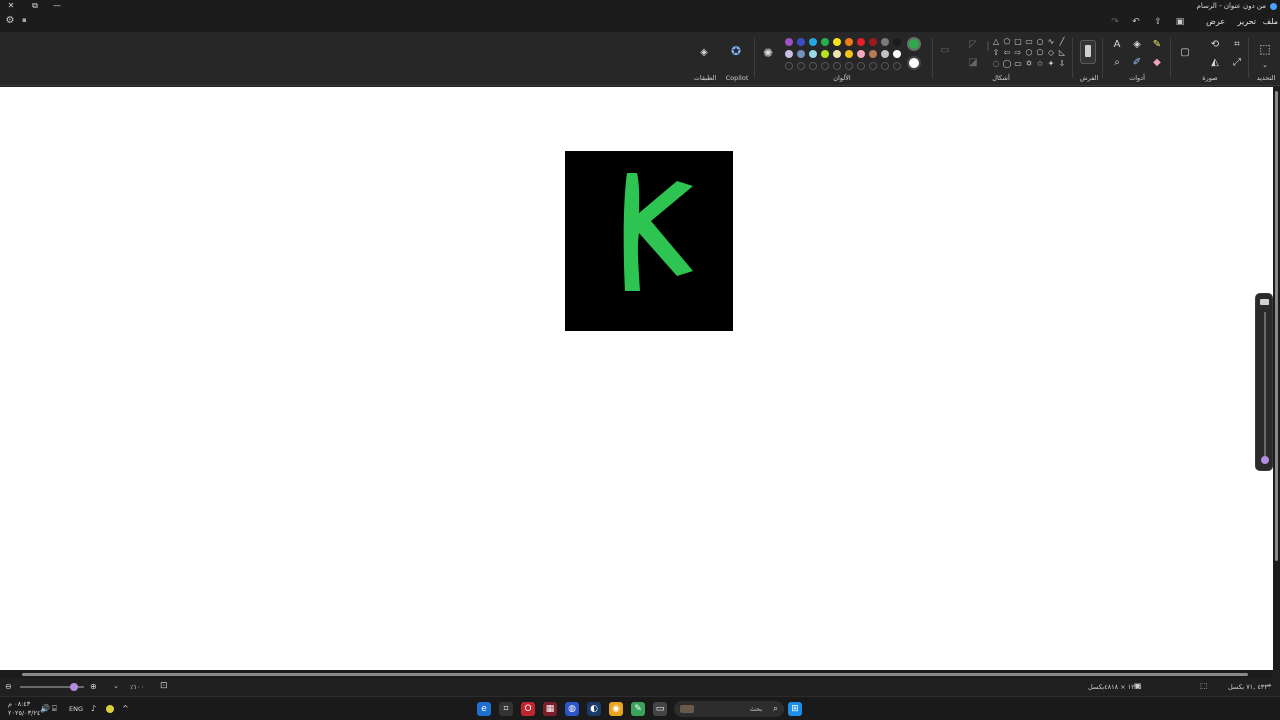 The image size is (1280, 720). I want to click on menu-file: ملف, so click(1270, 22).